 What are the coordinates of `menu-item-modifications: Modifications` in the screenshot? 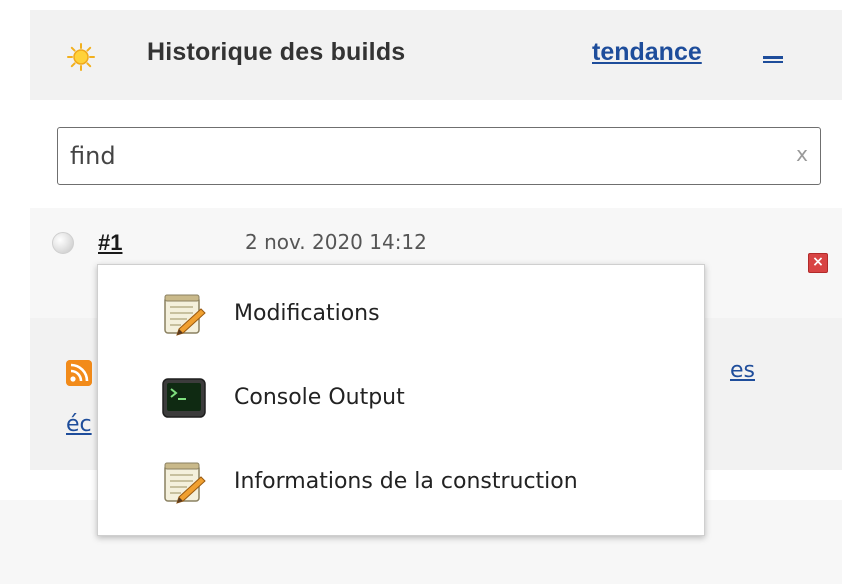 It's located at (401, 314).